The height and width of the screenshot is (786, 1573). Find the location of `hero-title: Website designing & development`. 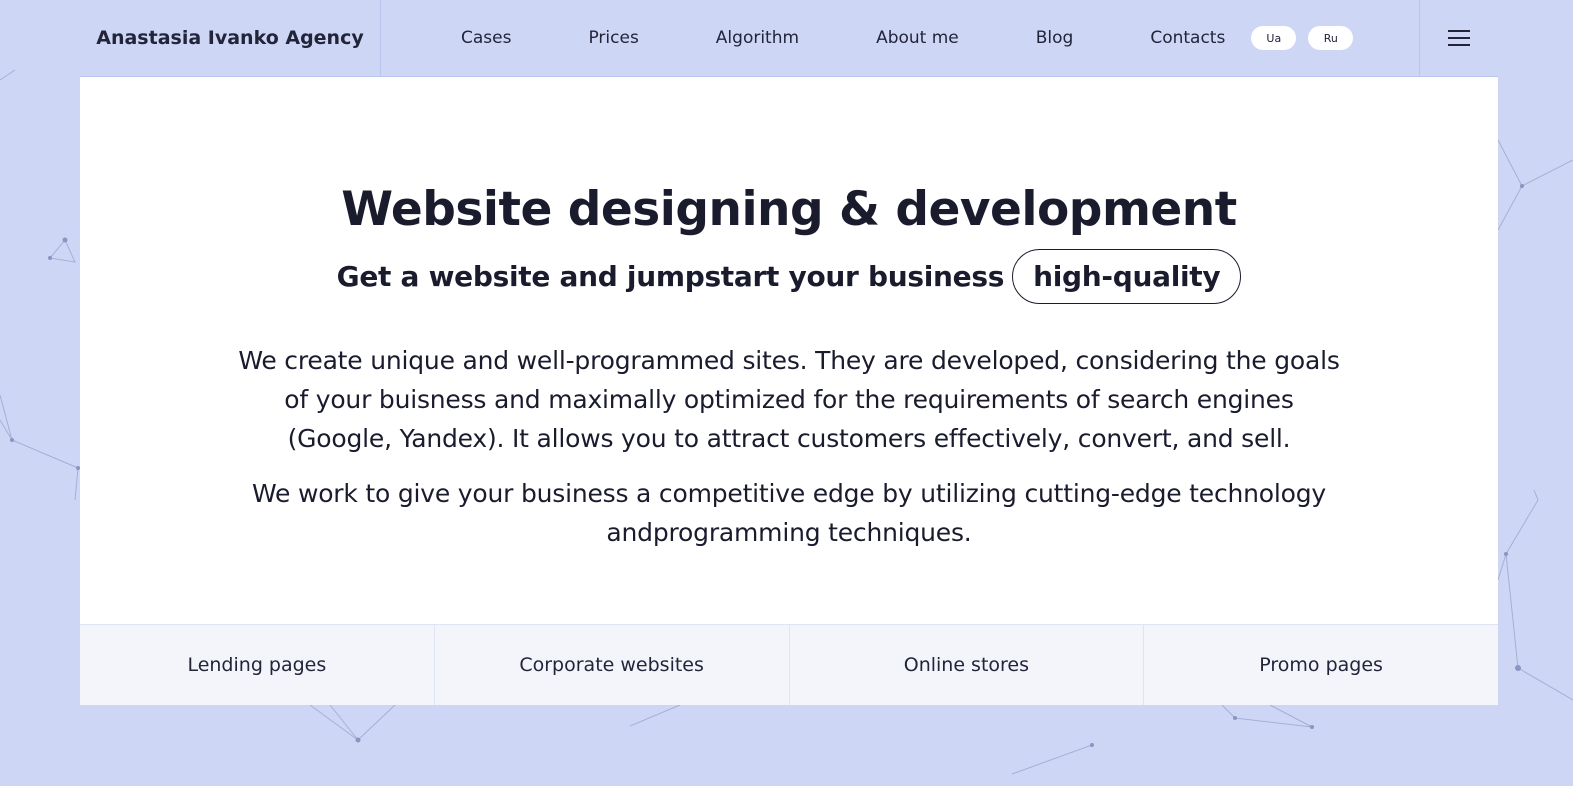

hero-title: Website designing & development is located at coordinates (789, 209).